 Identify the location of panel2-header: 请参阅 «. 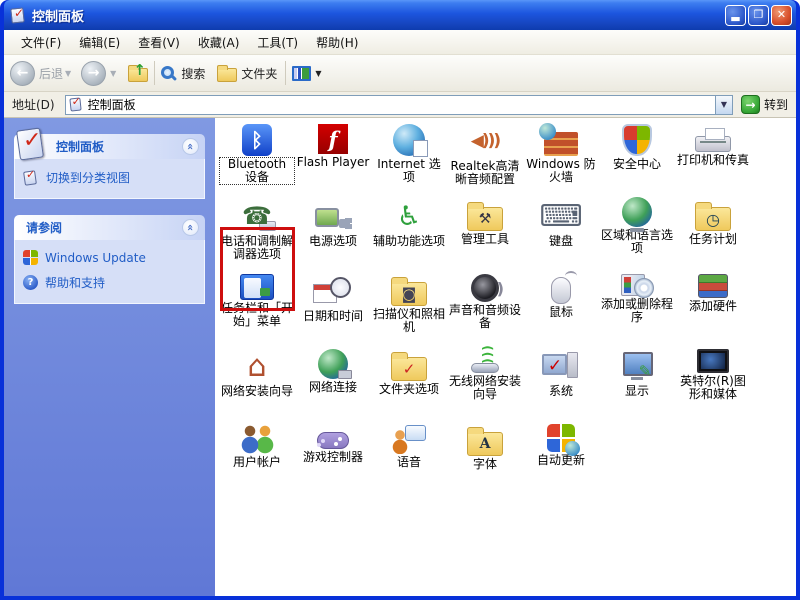
(109, 227).